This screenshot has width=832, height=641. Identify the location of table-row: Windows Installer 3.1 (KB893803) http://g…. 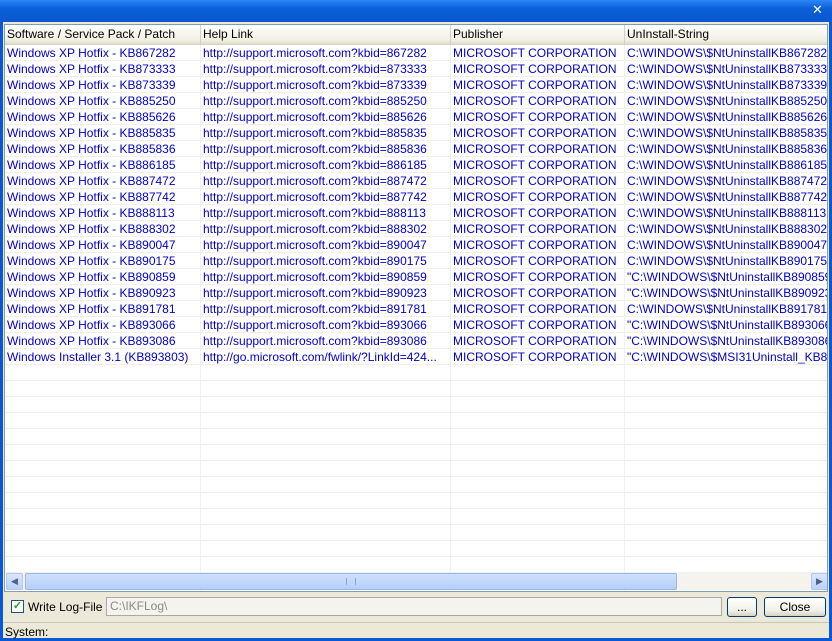
(416, 357).